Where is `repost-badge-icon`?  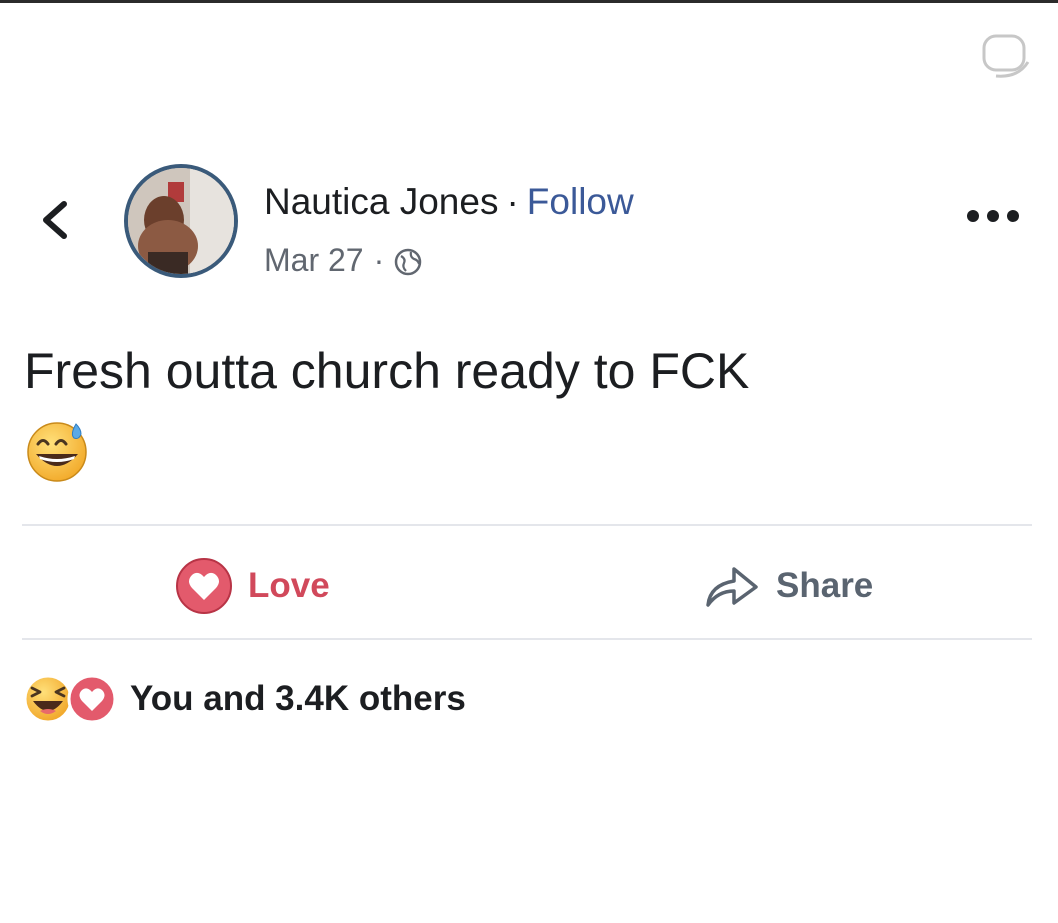 repost-badge-icon is located at coordinates (1006, 56).